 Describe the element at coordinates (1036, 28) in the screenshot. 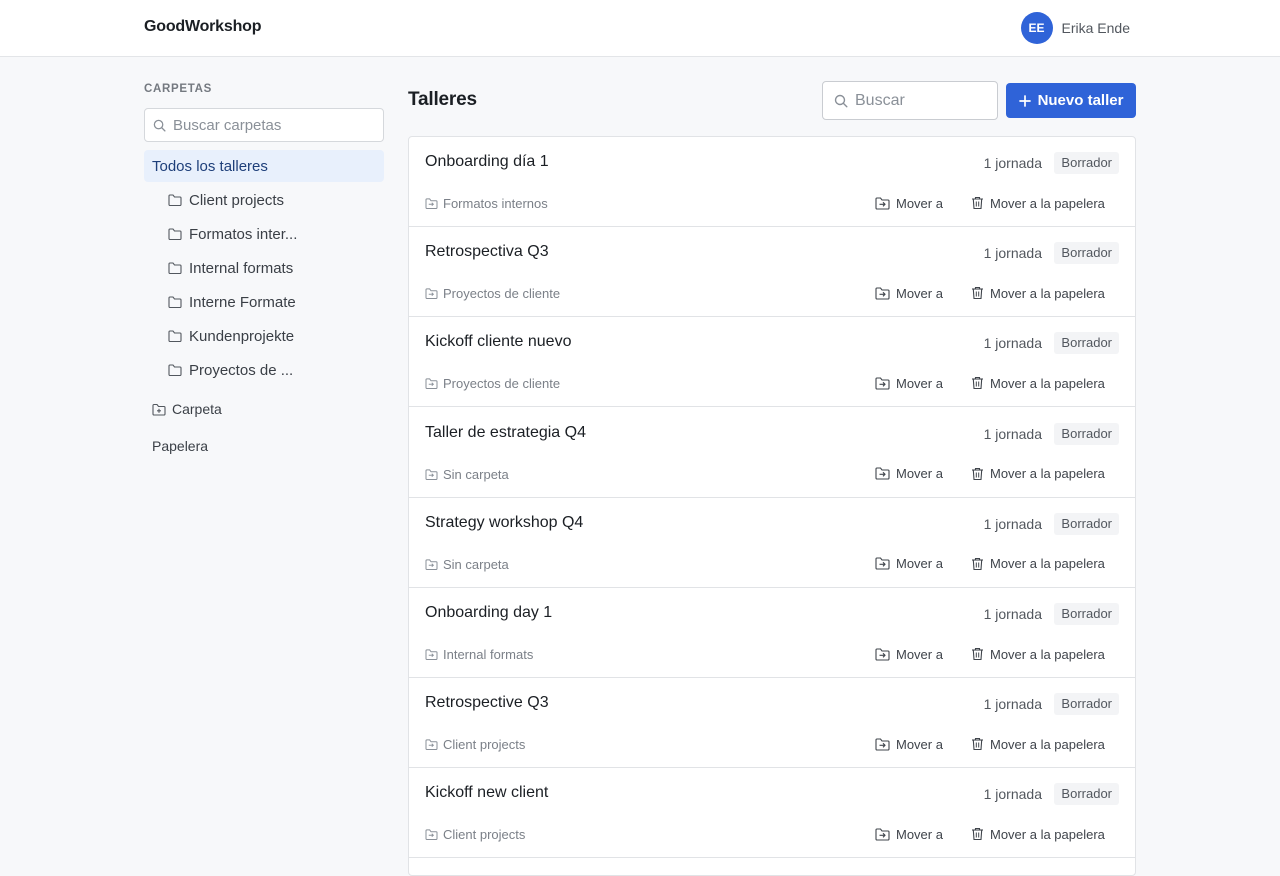

I see `avatar: EE` at that location.